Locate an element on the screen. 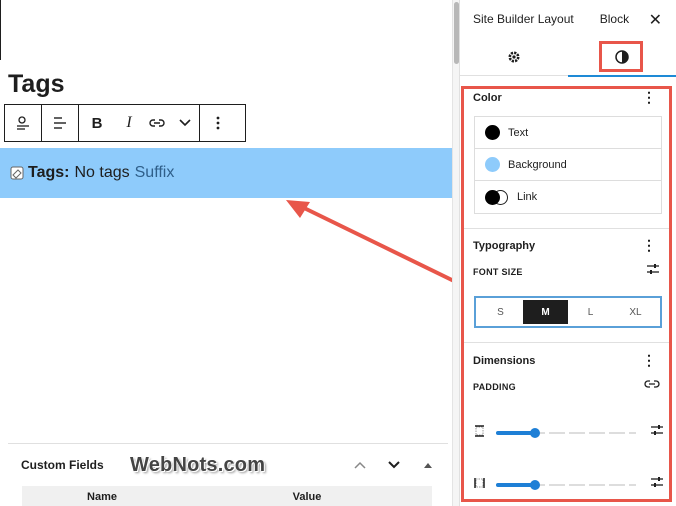 The height and width of the screenshot is (506, 676). custom-fields-actions is located at coordinates (394, 465).